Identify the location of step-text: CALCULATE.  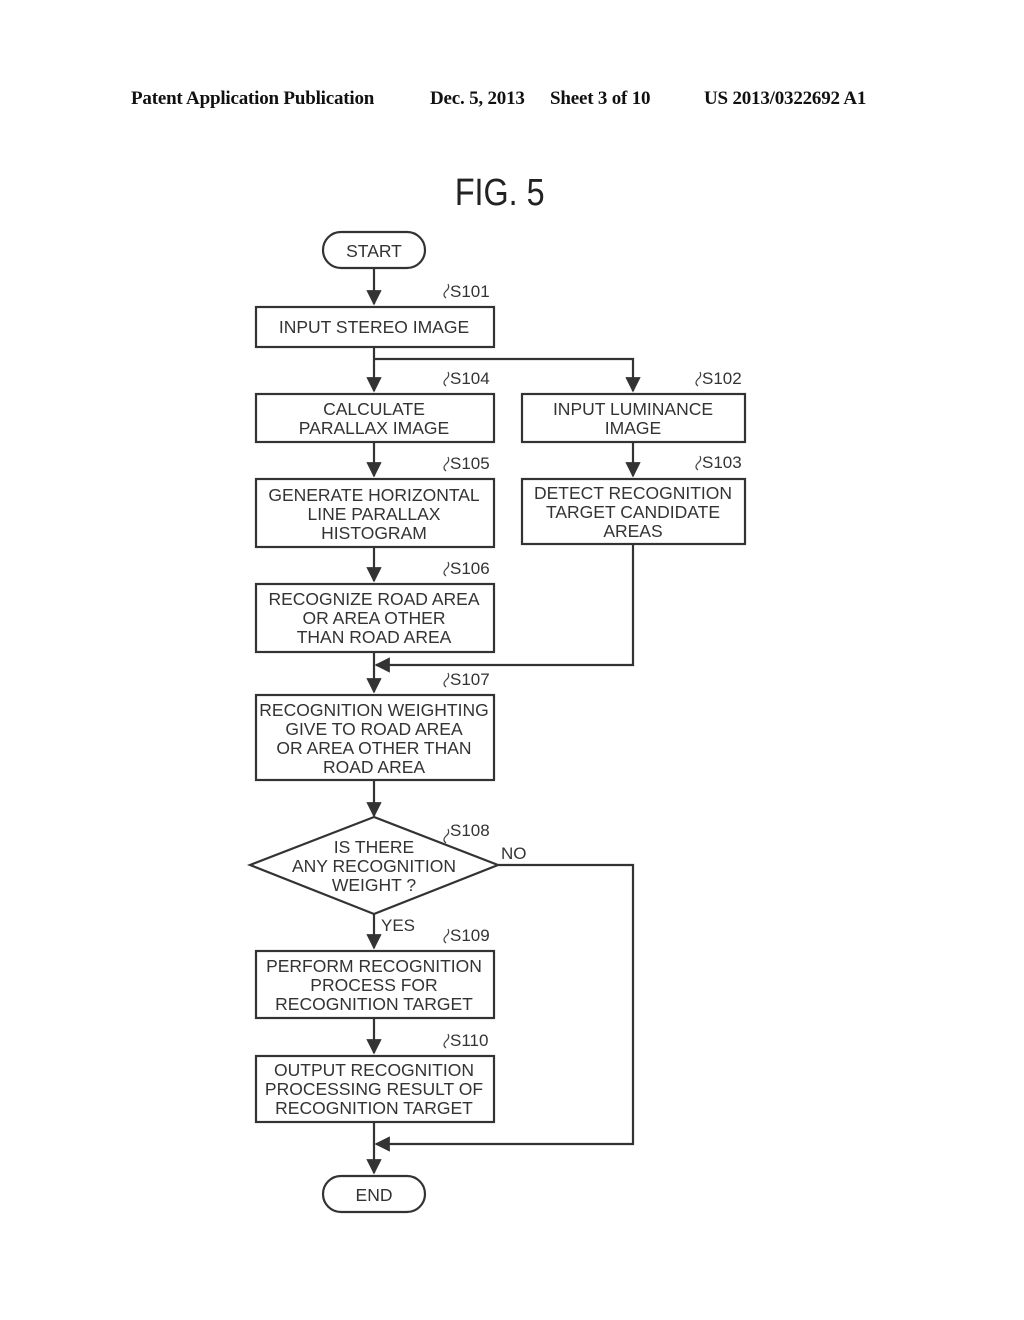
(374, 409).